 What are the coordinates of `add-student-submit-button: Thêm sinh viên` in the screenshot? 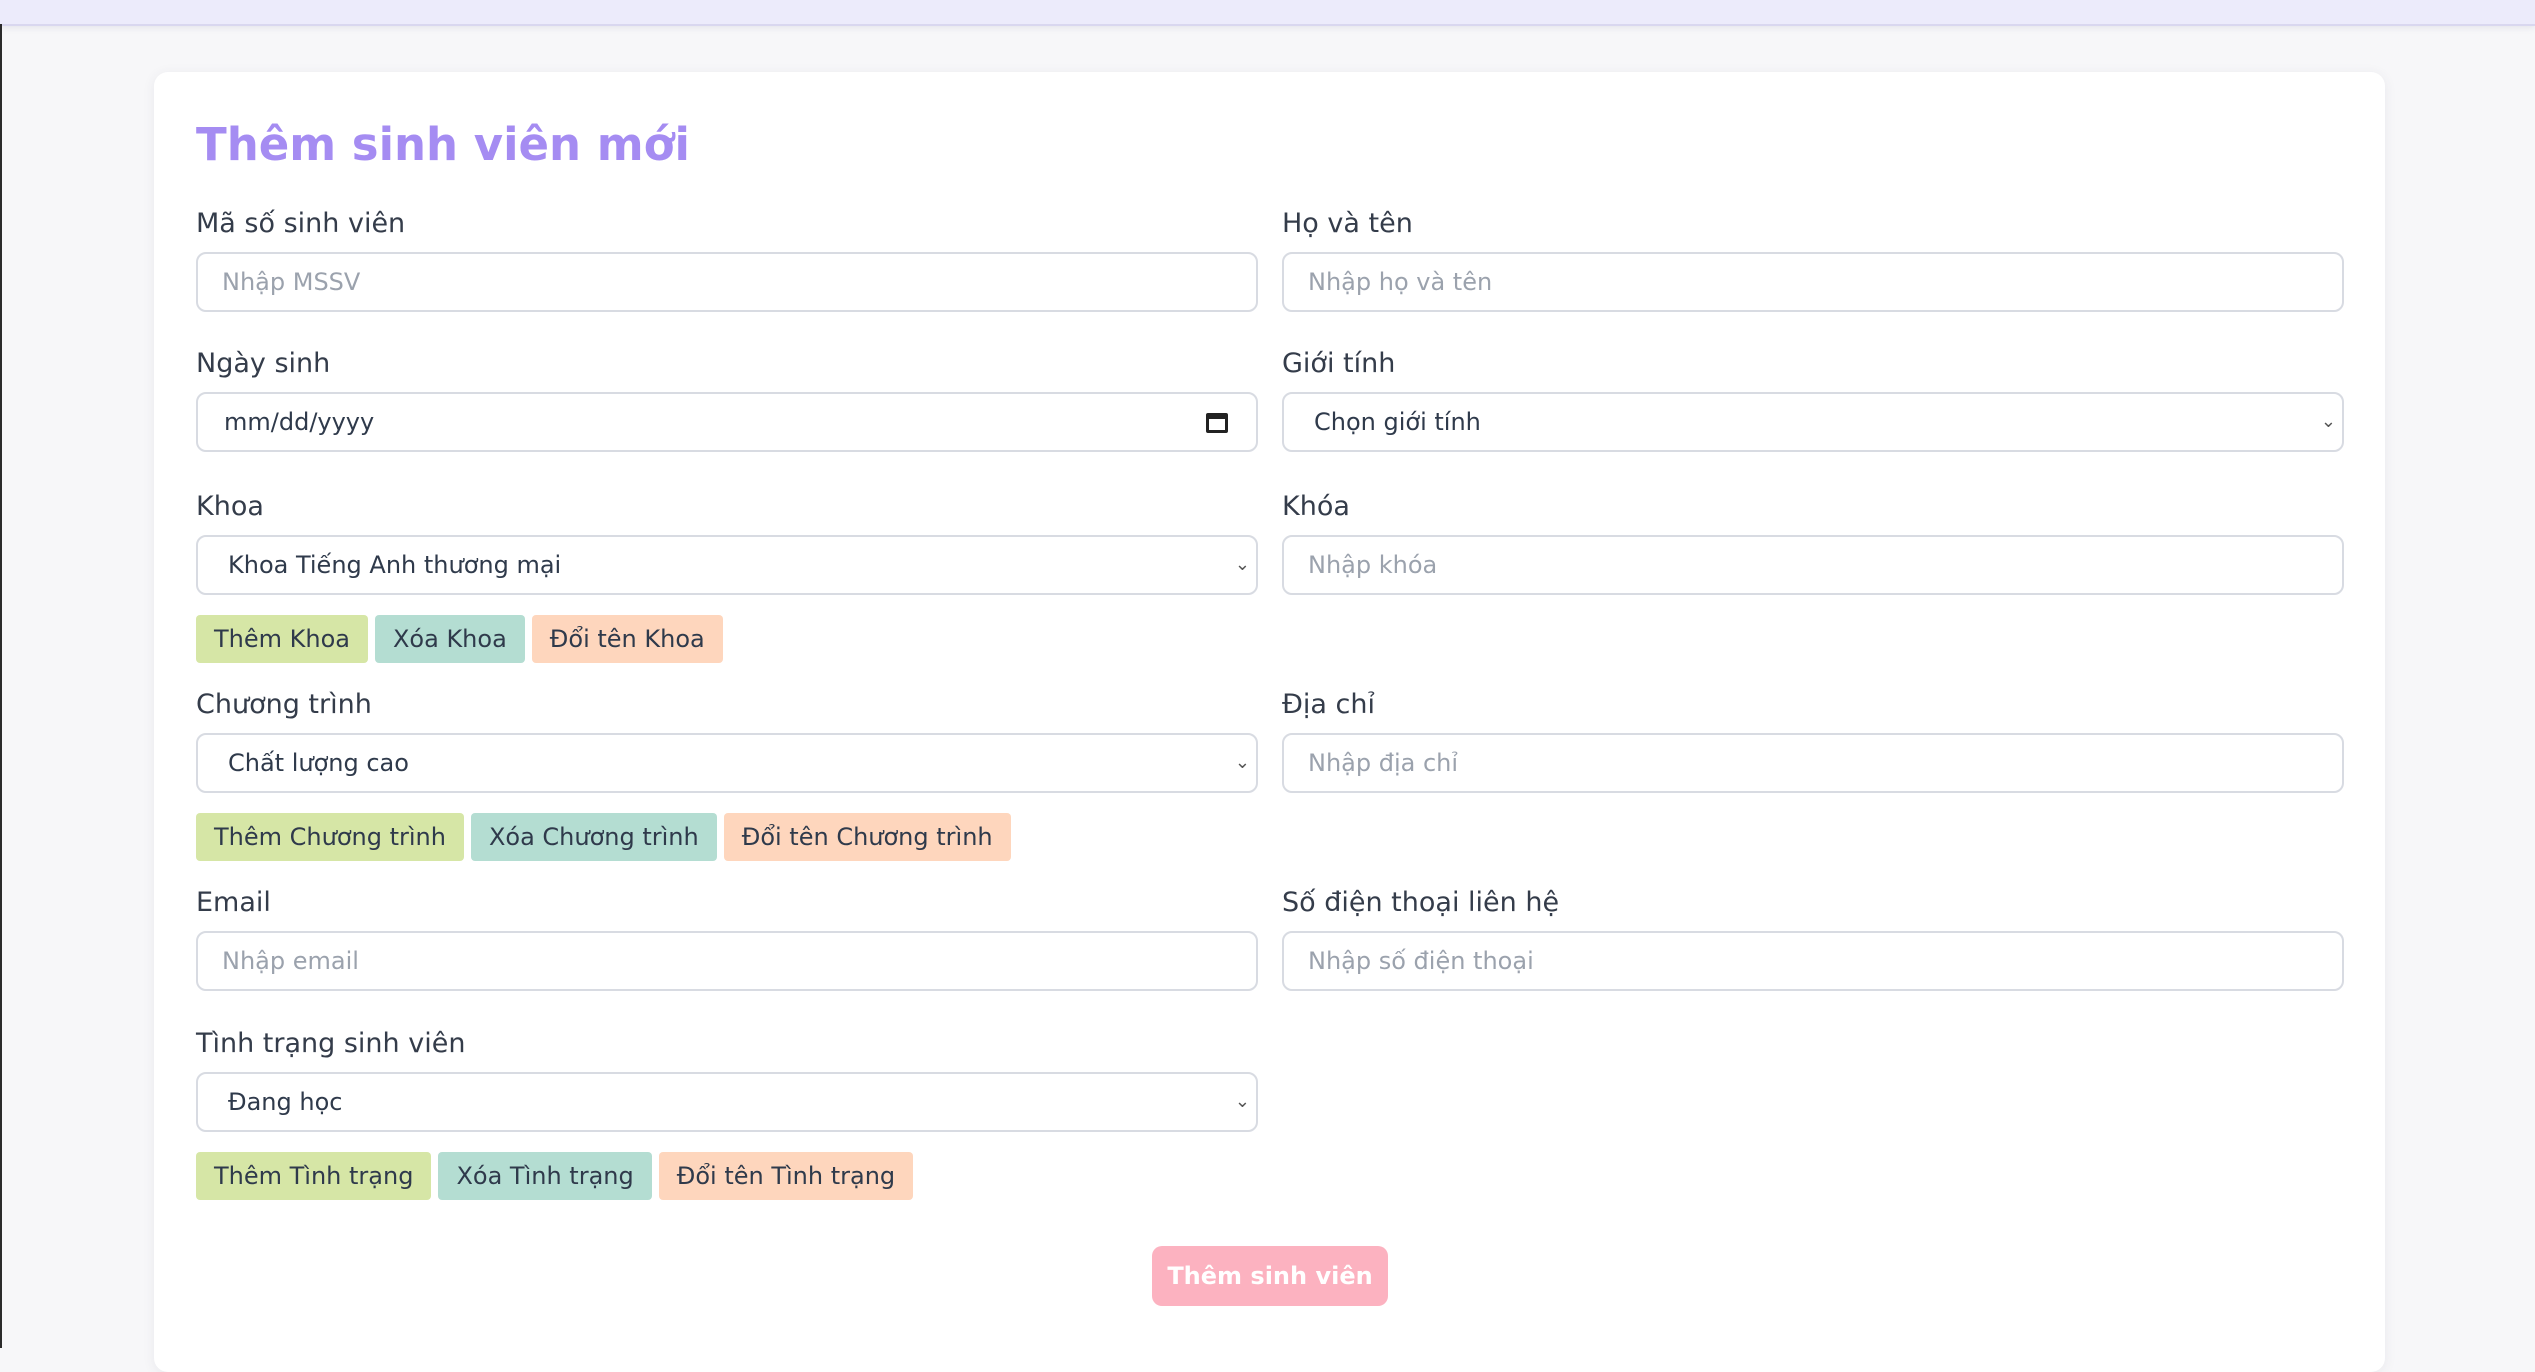 It's located at (1270, 1276).